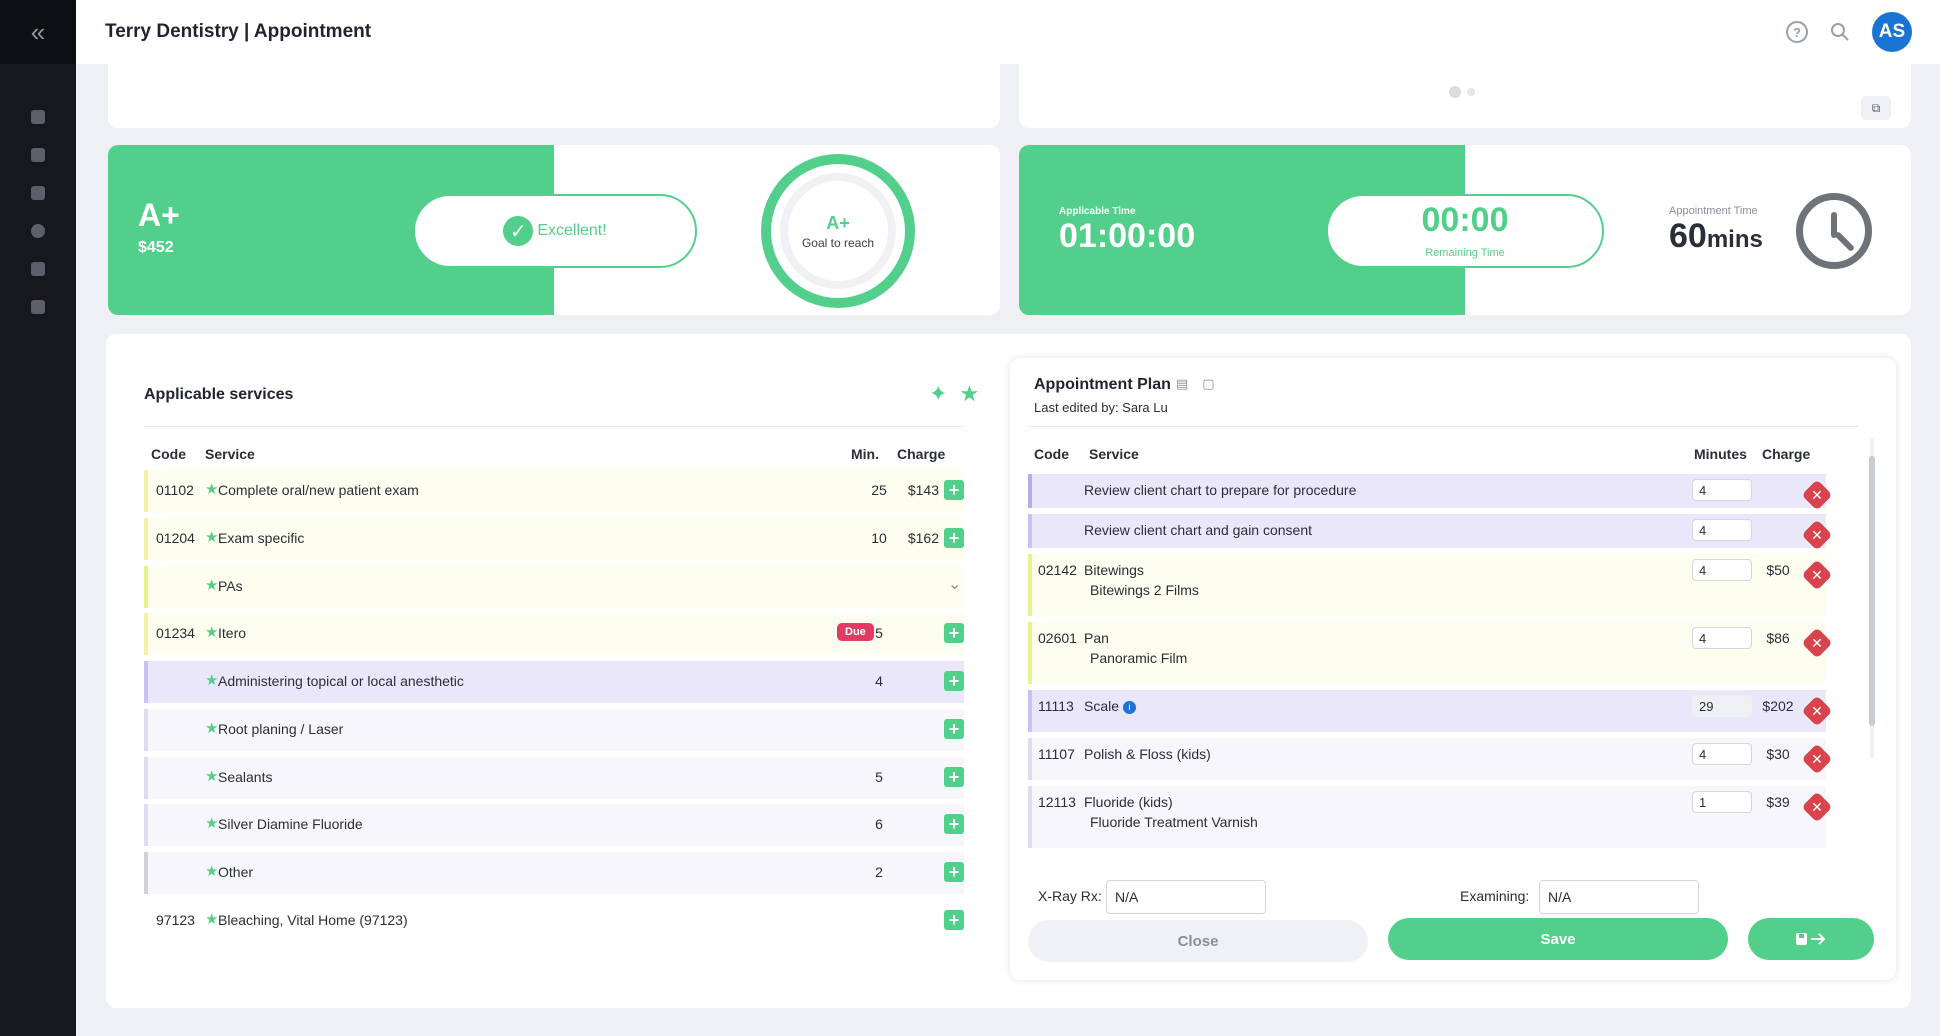 The width and height of the screenshot is (1940, 1036). I want to click on sidebar-item-analytics, so click(38, 193).